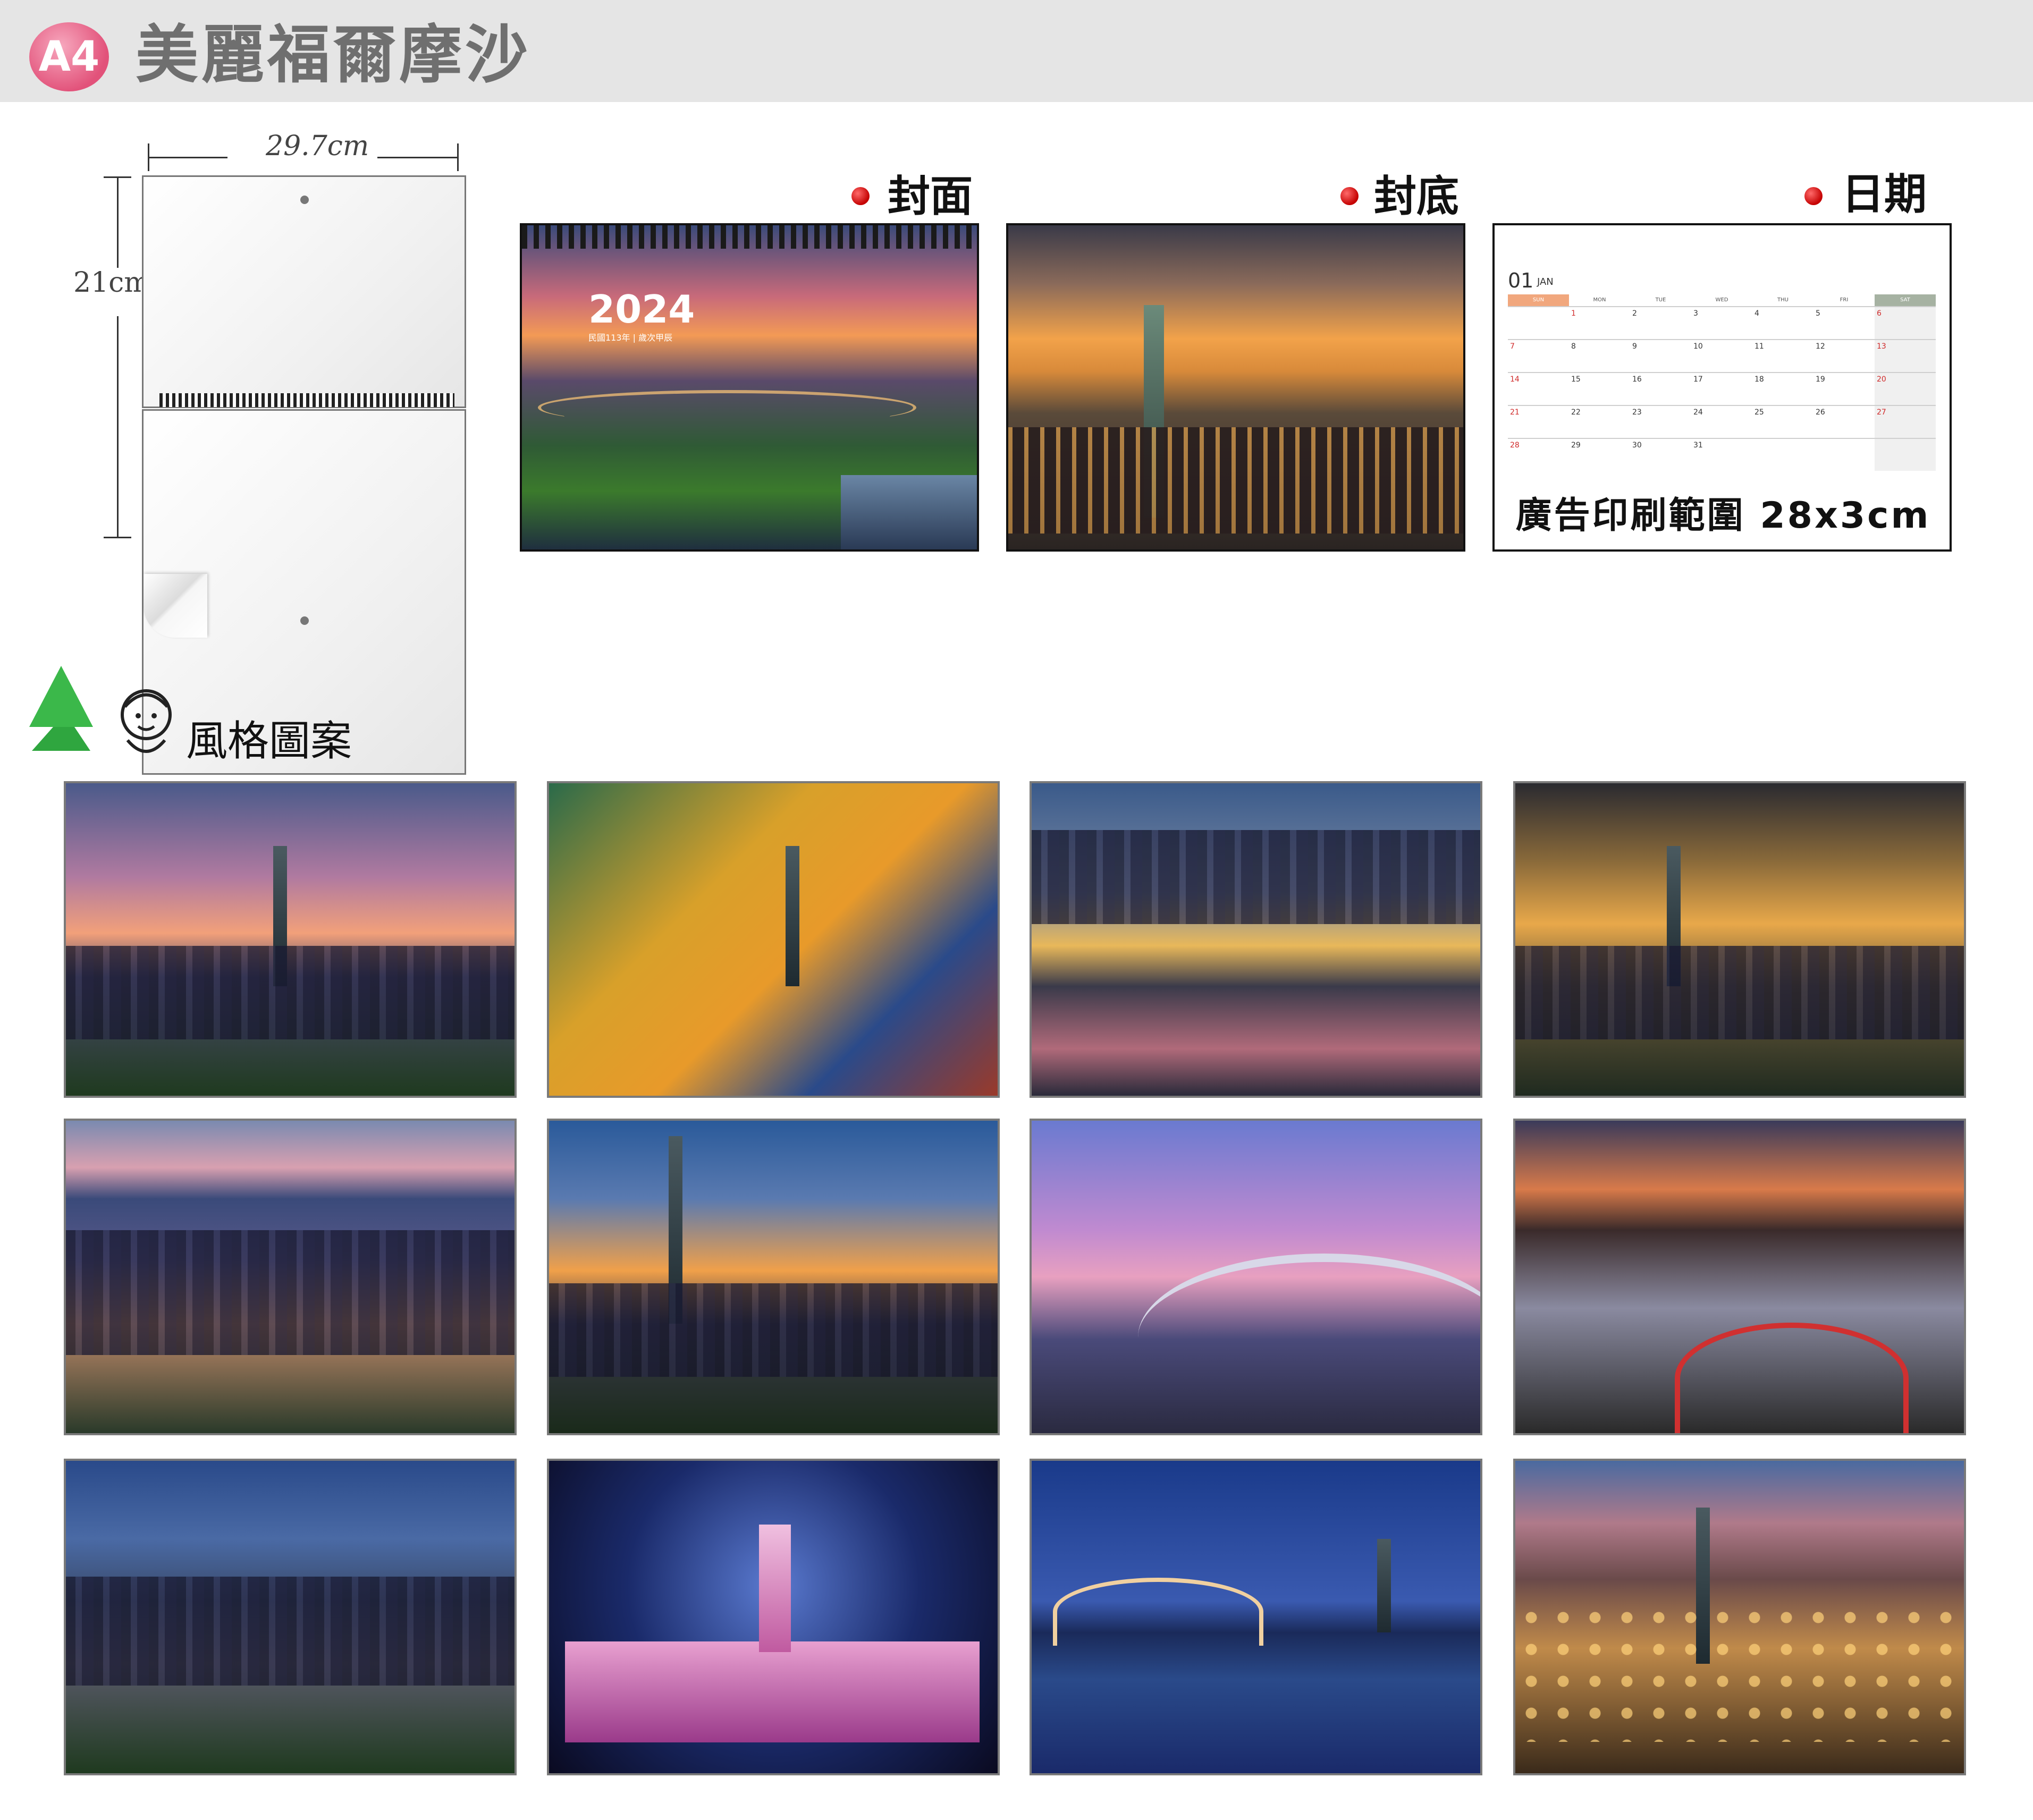 Image resolution: width=2033 pixels, height=1820 pixels. I want to click on cover-label: 封面, so click(930, 196).